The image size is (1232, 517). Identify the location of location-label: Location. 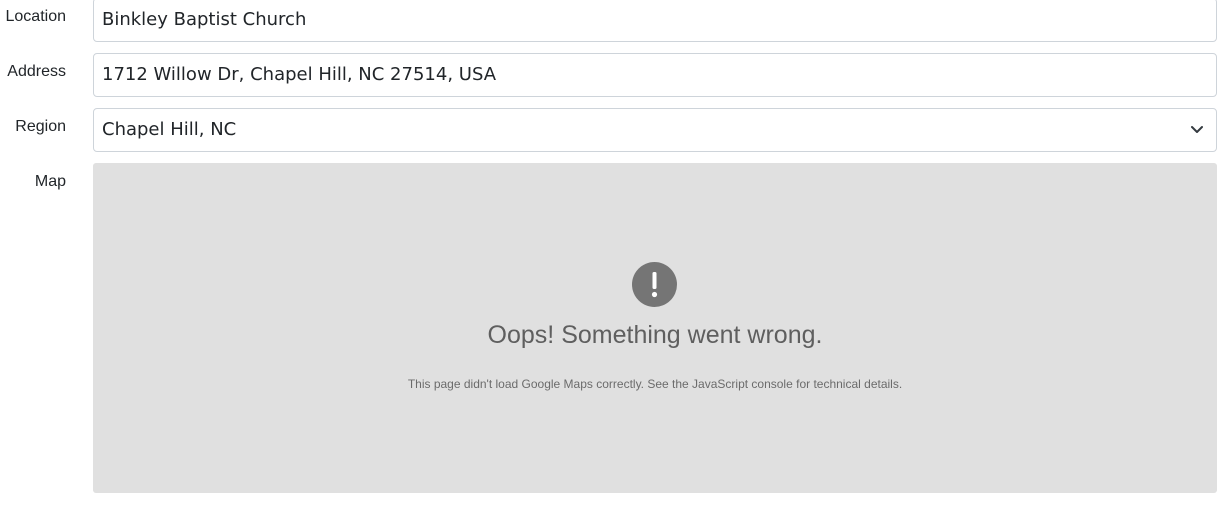
(36, 16).